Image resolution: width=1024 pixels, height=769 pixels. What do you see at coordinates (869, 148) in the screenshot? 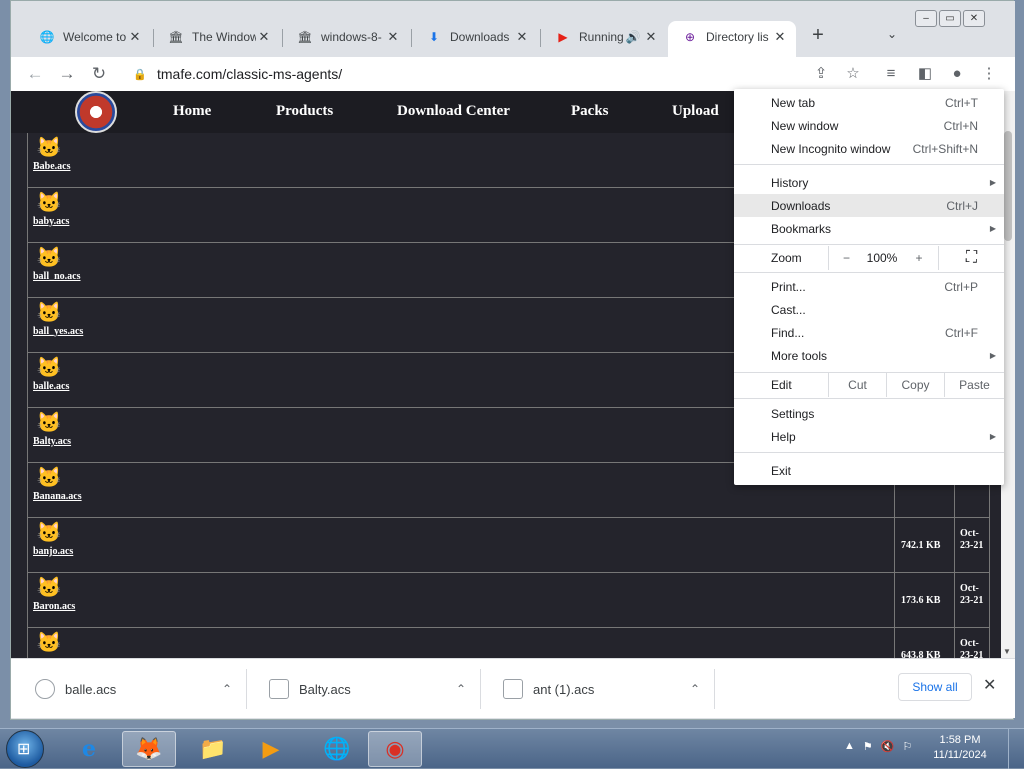
I see `menu-new-incognito: New Incognito window Ctrl+Shift+N` at bounding box center [869, 148].